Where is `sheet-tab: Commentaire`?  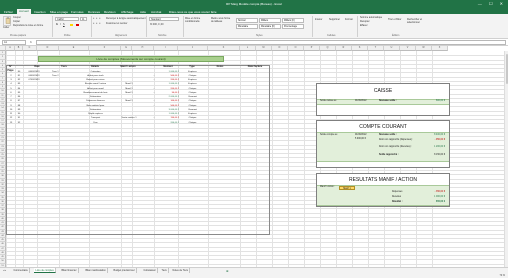
sheet-tab: Commentaire is located at coordinates (21, 270).